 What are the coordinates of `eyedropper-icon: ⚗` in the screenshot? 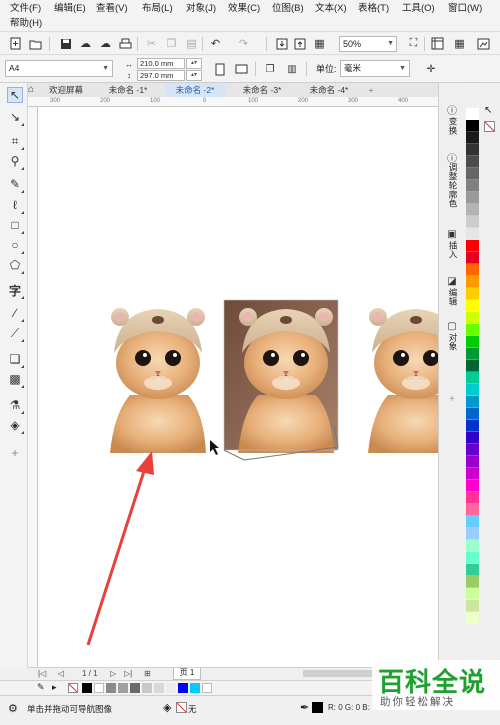 It's located at (15, 405).